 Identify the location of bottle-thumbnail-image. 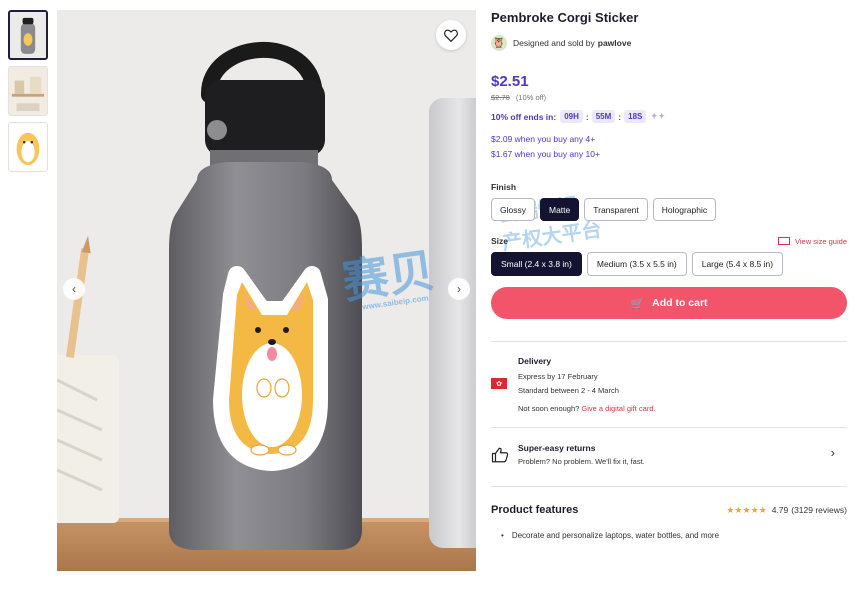
(28, 35).